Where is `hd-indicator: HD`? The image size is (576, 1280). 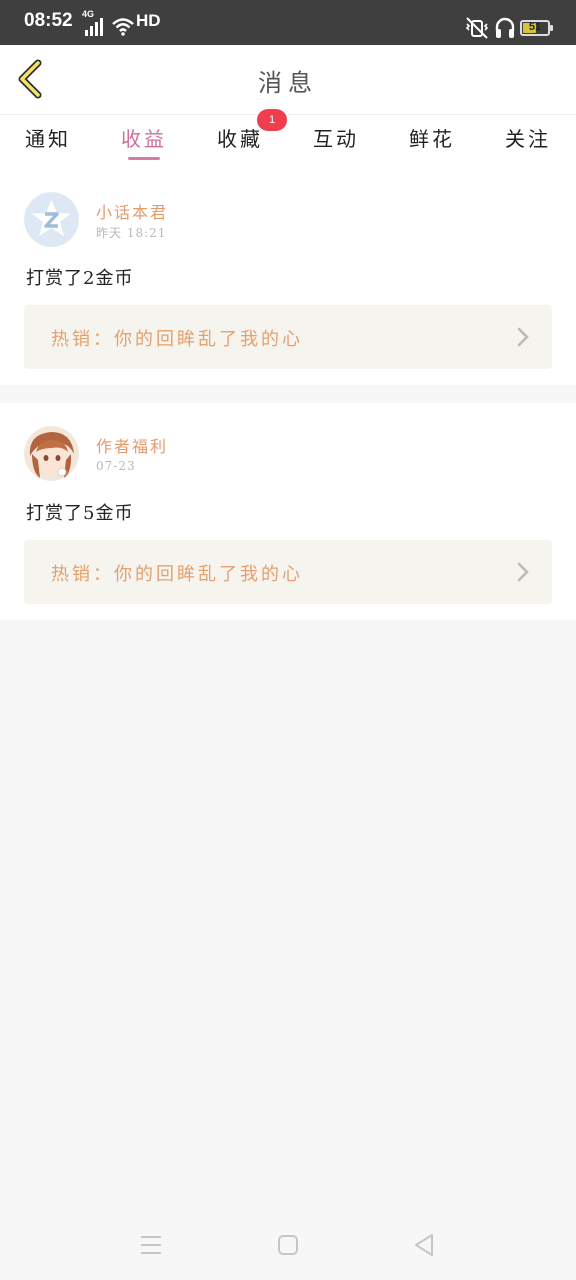
hd-indicator: HD is located at coordinates (148, 20).